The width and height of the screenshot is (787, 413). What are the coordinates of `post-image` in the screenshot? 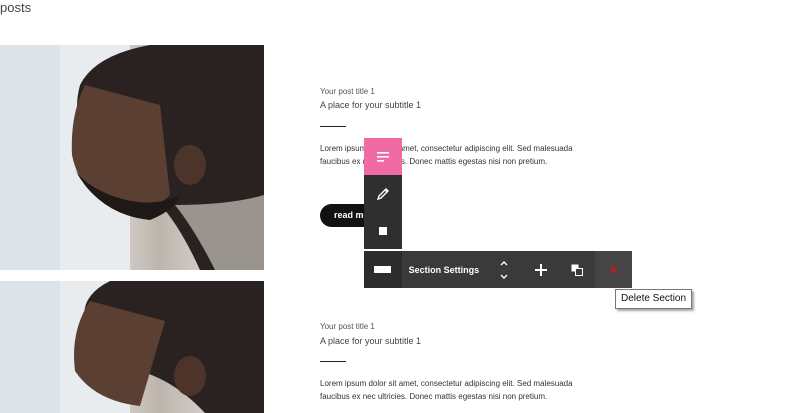 It's located at (132, 347).